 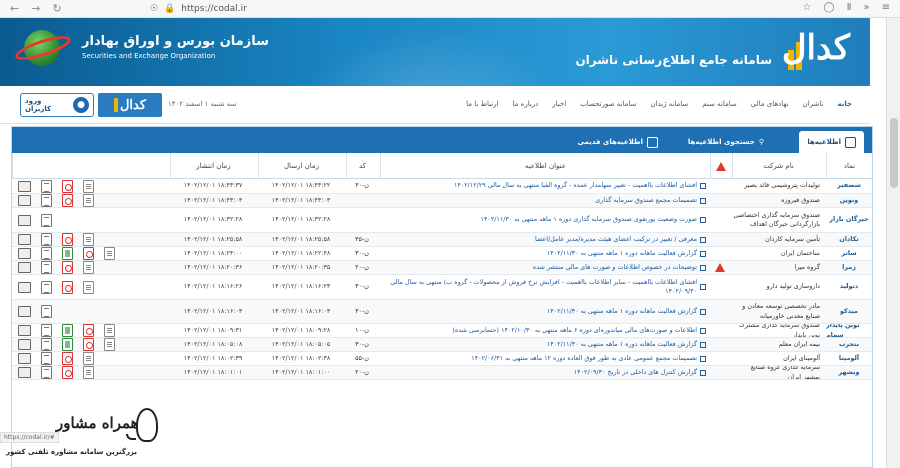 What do you see at coordinates (14, 8) in the screenshot?
I see `back-icon: ←` at bounding box center [14, 8].